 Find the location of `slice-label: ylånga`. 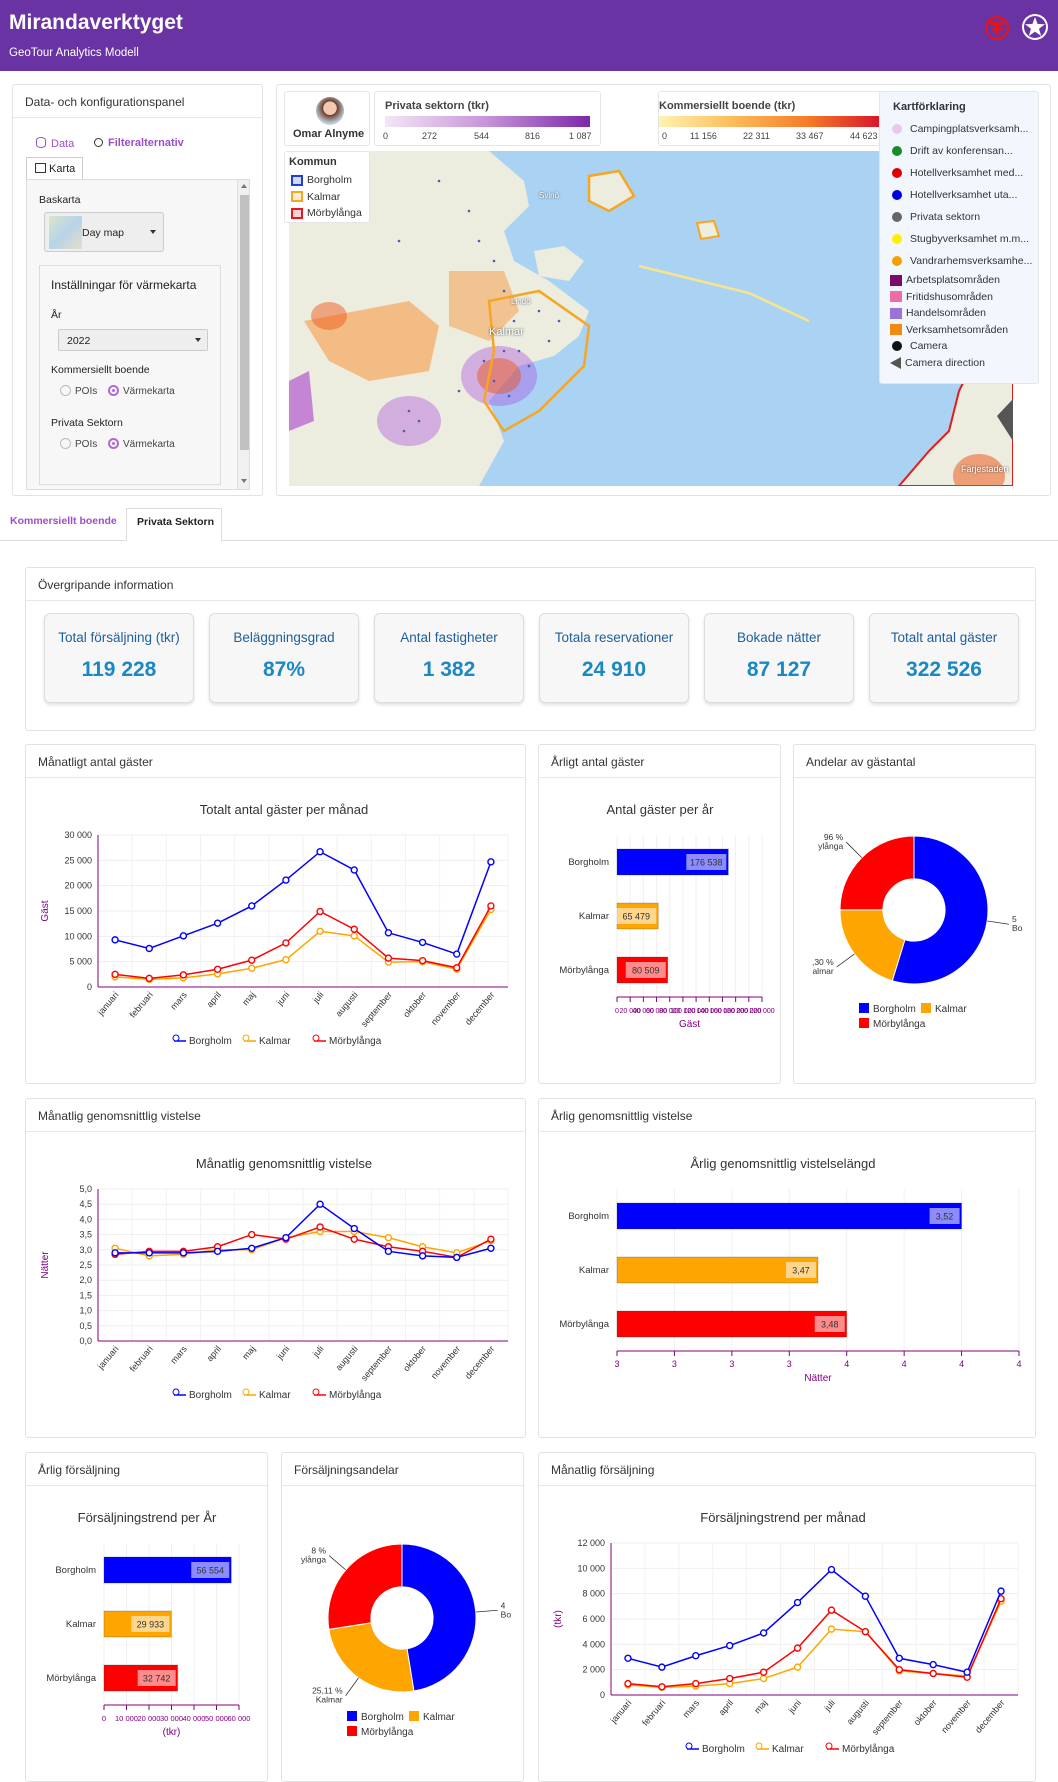

slice-label: ylånga is located at coordinates (830, 846).